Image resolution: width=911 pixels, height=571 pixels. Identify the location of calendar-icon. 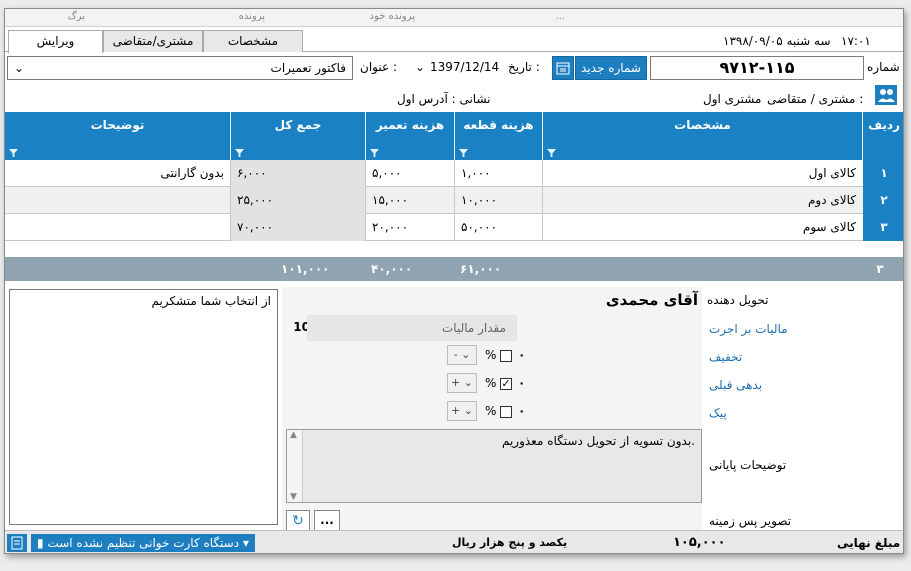
(563, 68).